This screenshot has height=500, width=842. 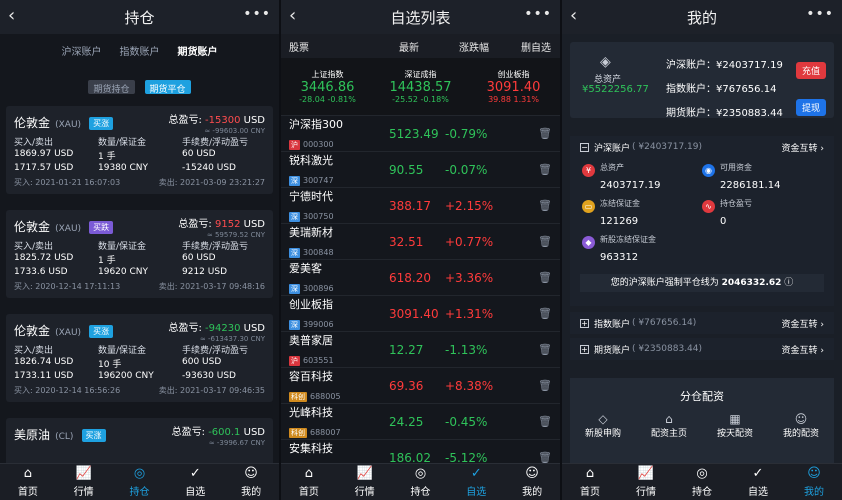 What do you see at coordinates (167, 87) in the screenshot?
I see `tab-futures-closed: 期货平仓` at bounding box center [167, 87].